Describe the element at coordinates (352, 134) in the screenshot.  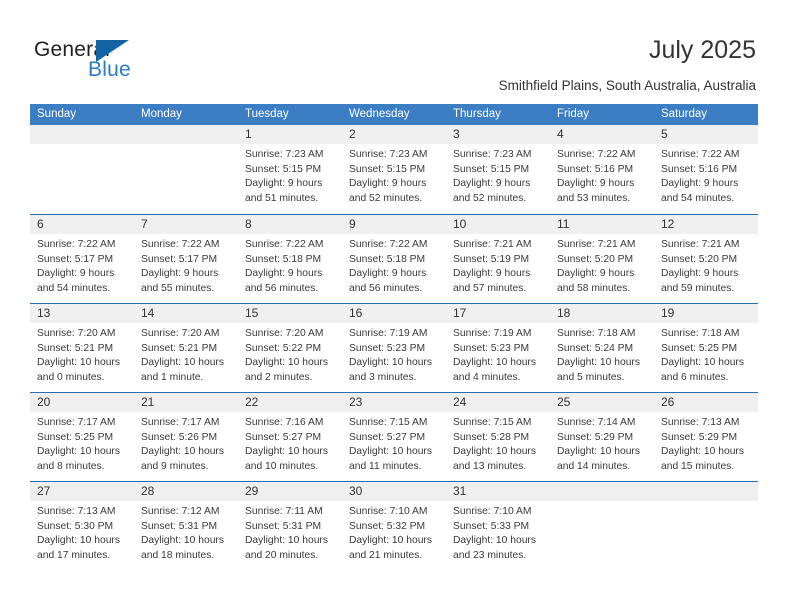
I see `day-number: 2` at that location.